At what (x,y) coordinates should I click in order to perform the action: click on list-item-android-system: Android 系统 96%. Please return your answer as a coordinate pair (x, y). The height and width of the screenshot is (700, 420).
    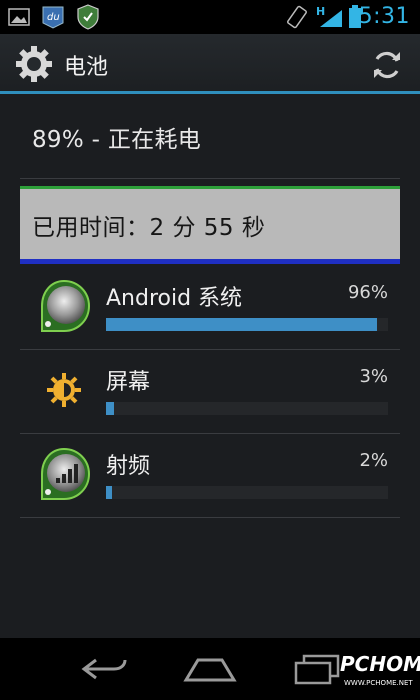
    Looking at the image, I should click on (210, 308).